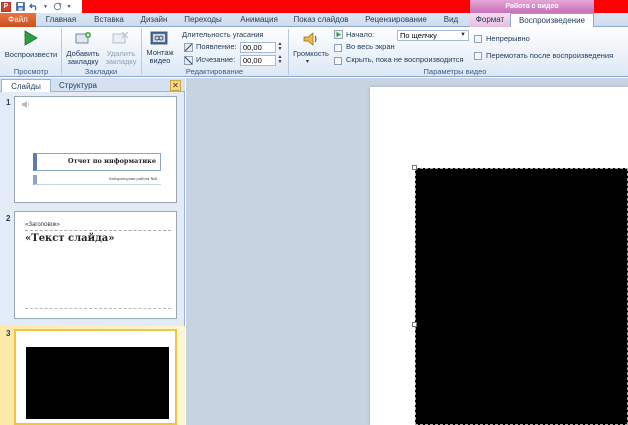 The image size is (628, 425). What do you see at coordinates (414, 324) in the screenshot?
I see `resize-handle-left` at bounding box center [414, 324].